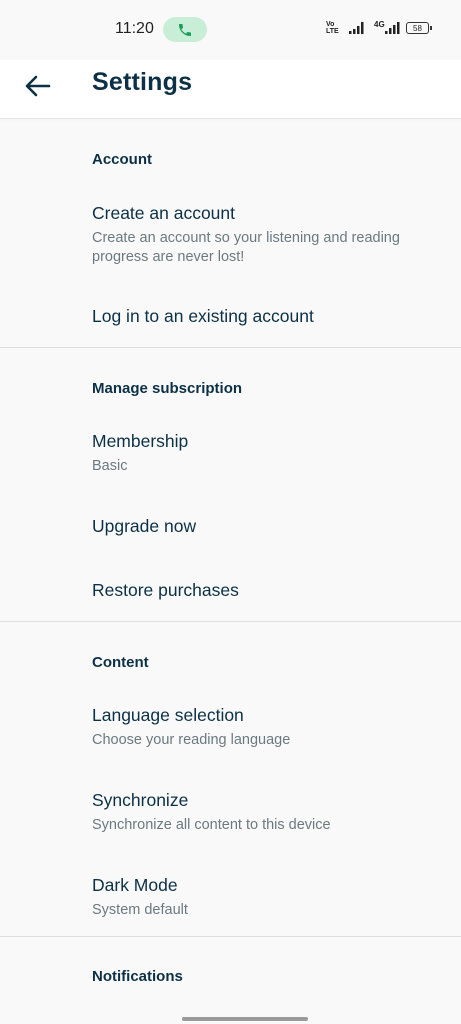  I want to click on restore-purchases-title: Restore purchases, so click(165, 590).